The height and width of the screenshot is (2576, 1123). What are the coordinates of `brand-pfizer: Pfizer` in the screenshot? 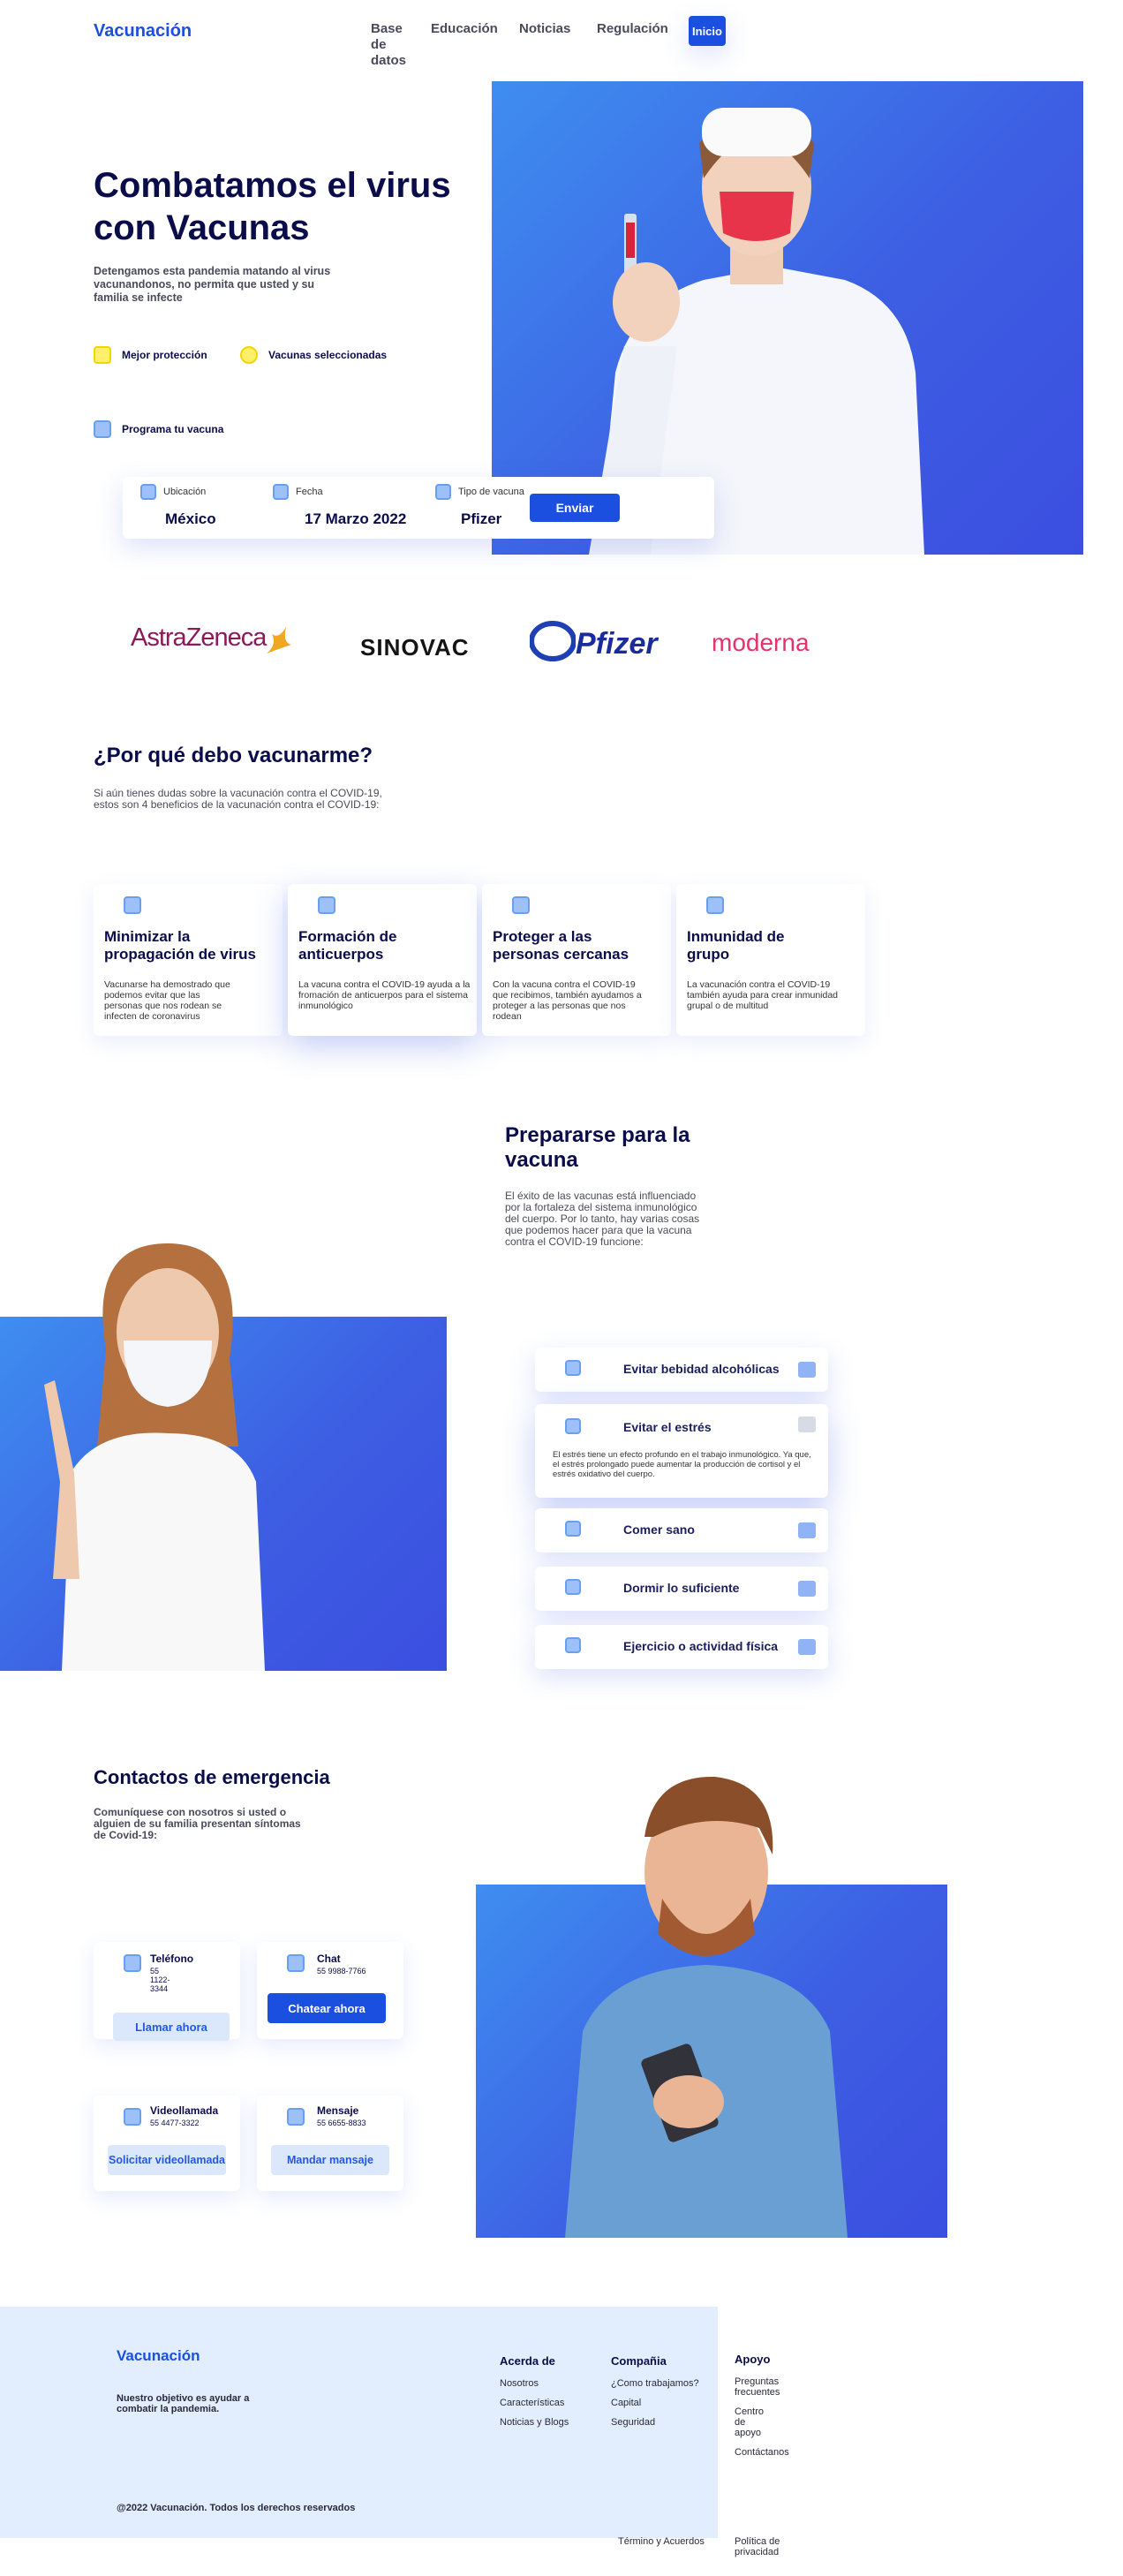 It's located at (617, 644).